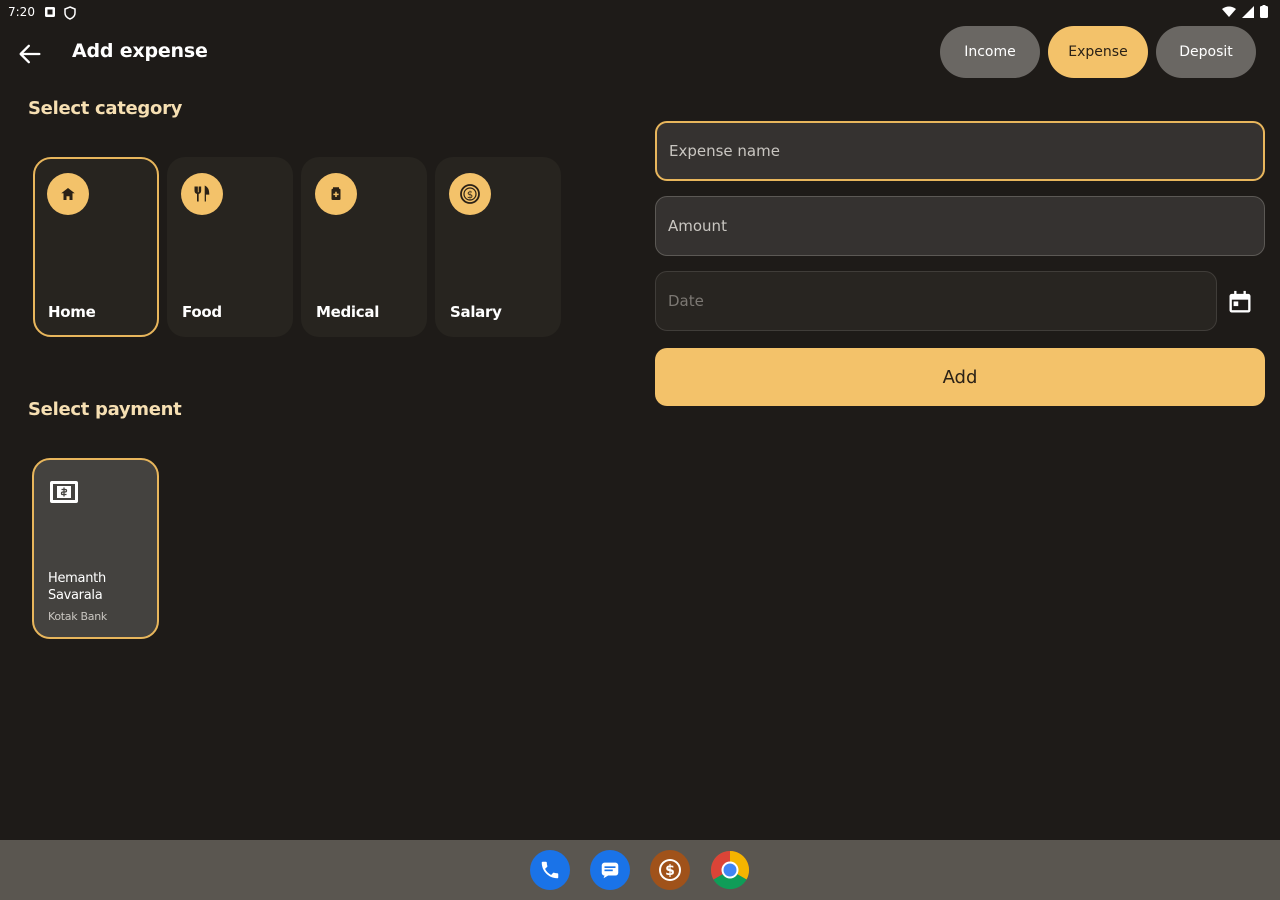 This screenshot has width=1280, height=900. I want to click on category-home: Home, so click(96, 247).